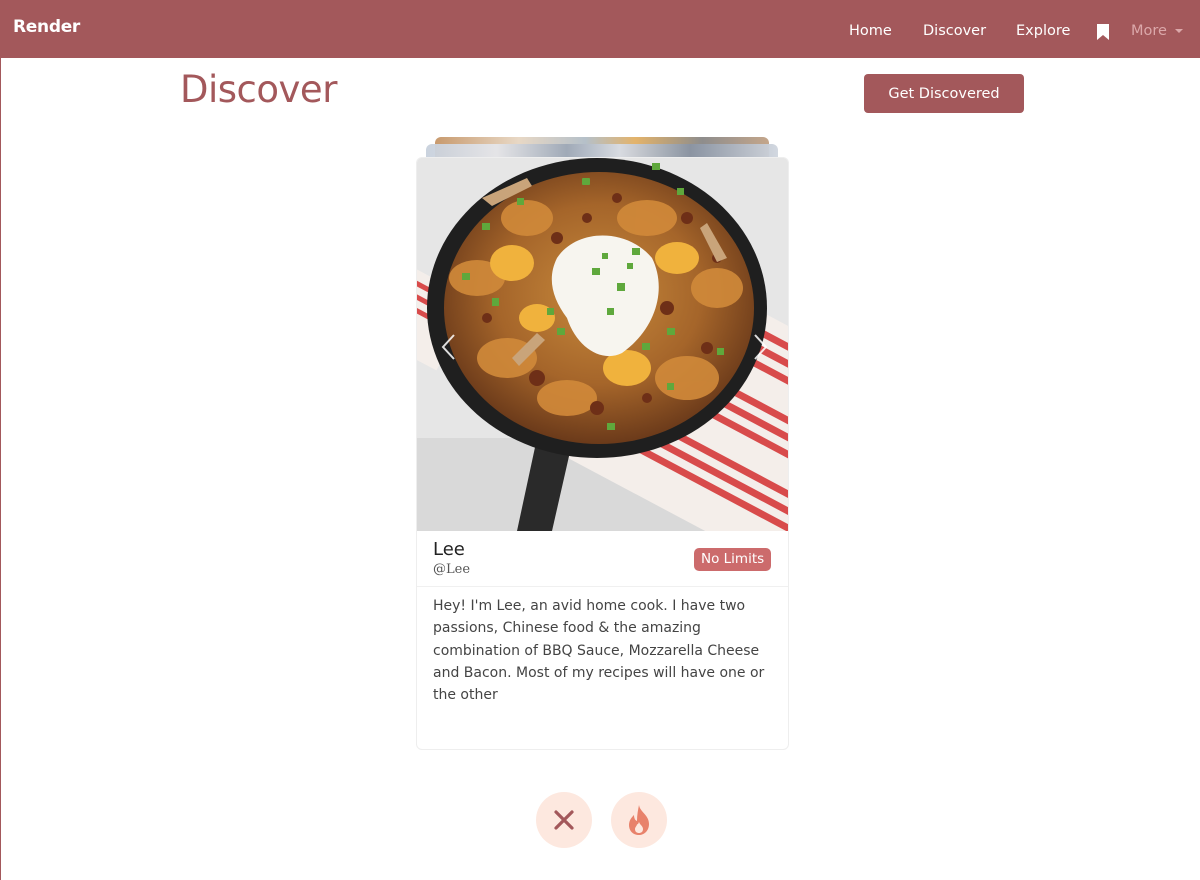 The height and width of the screenshot is (880, 1200). Describe the element at coordinates (870, 31) in the screenshot. I see `nav-home-link: Home` at that location.